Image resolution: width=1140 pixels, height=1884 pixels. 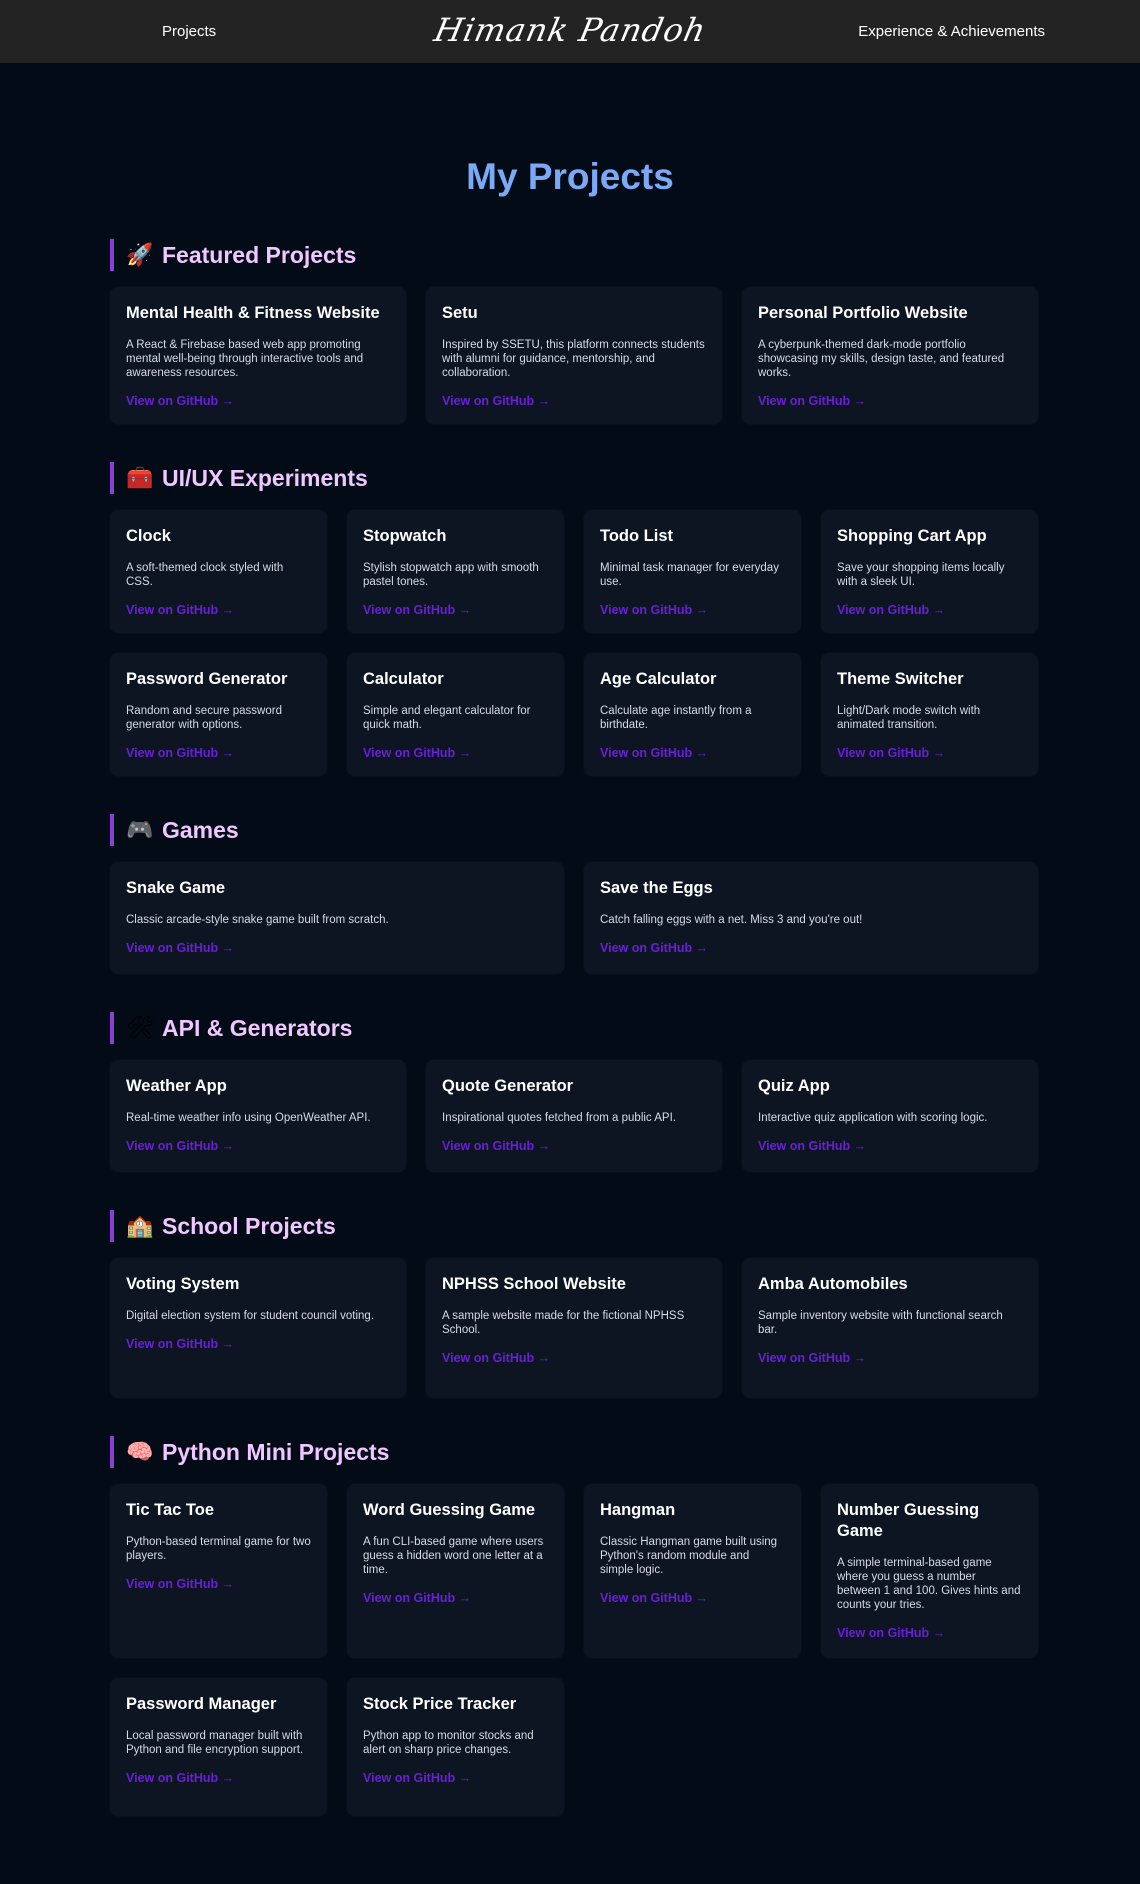 What do you see at coordinates (403, 679) in the screenshot?
I see `project-title: Calculator` at bounding box center [403, 679].